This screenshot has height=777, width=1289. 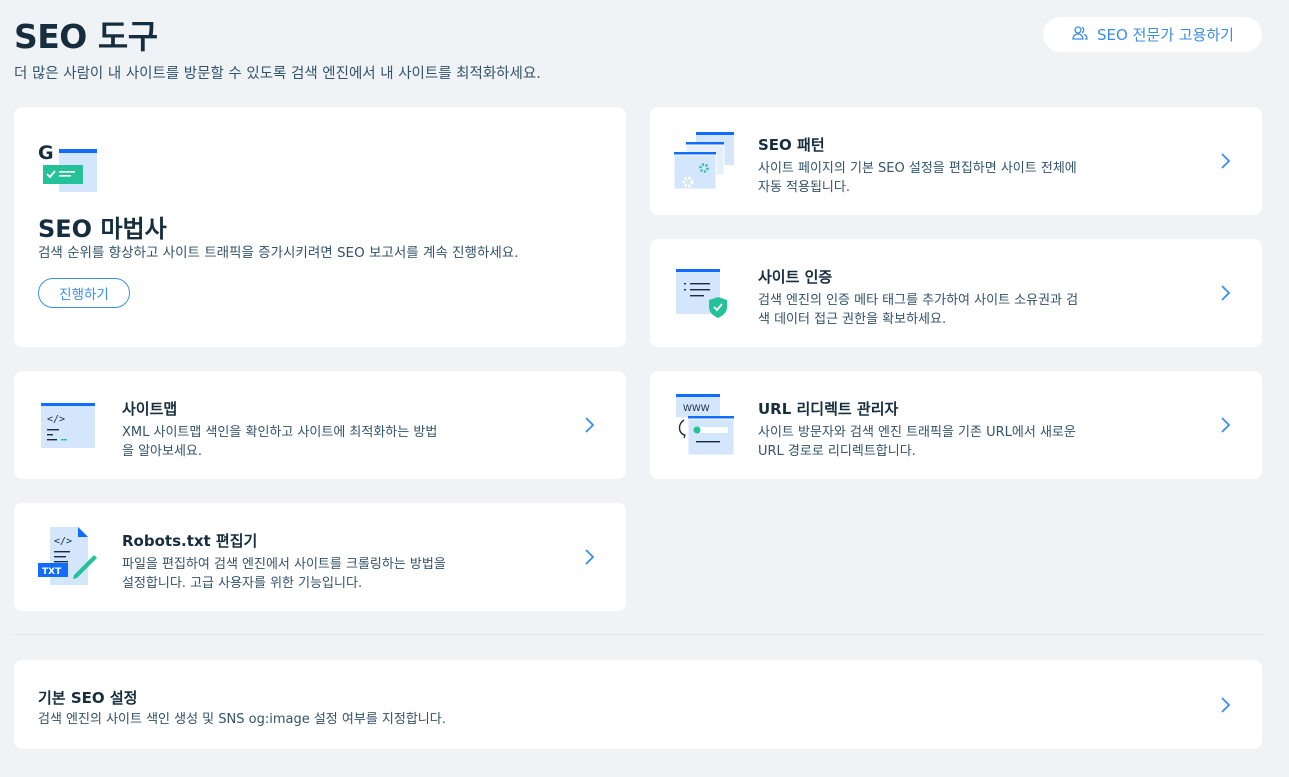 I want to click on url-redirect-illustration: WWW, so click(x=705, y=427).